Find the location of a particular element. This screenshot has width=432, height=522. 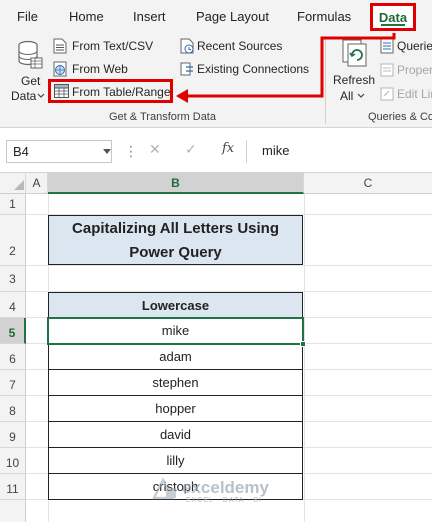

row-header-10: 10 is located at coordinates (13, 461).